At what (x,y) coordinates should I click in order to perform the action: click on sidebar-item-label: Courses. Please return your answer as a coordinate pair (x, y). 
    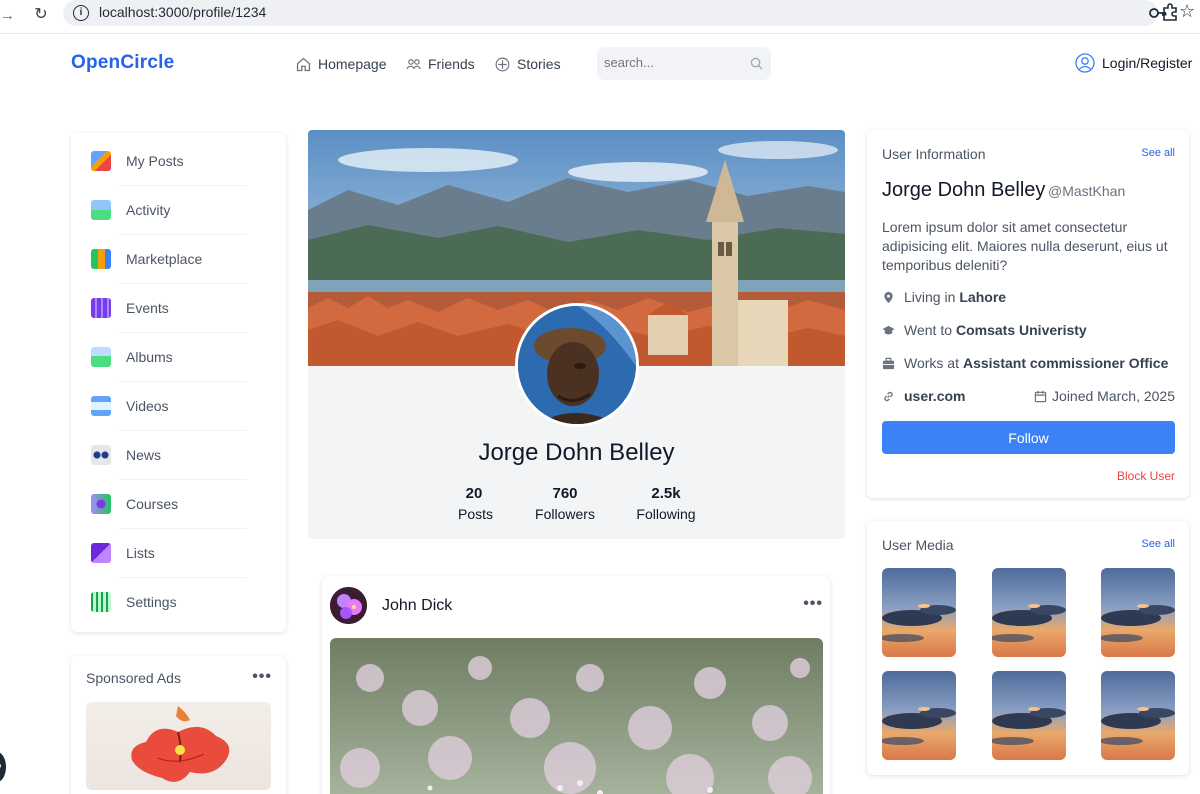
    Looking at the image, I should click on (152, 504).